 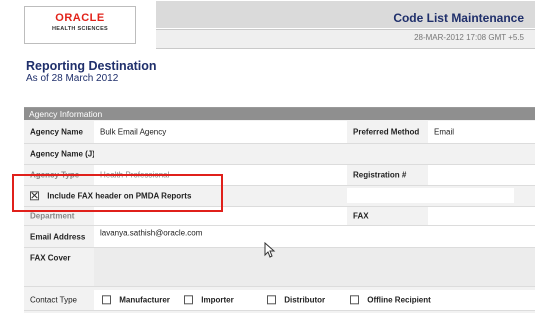 I want to click on fax-cover-row: FAX Cover, so click(x=279, y=267).